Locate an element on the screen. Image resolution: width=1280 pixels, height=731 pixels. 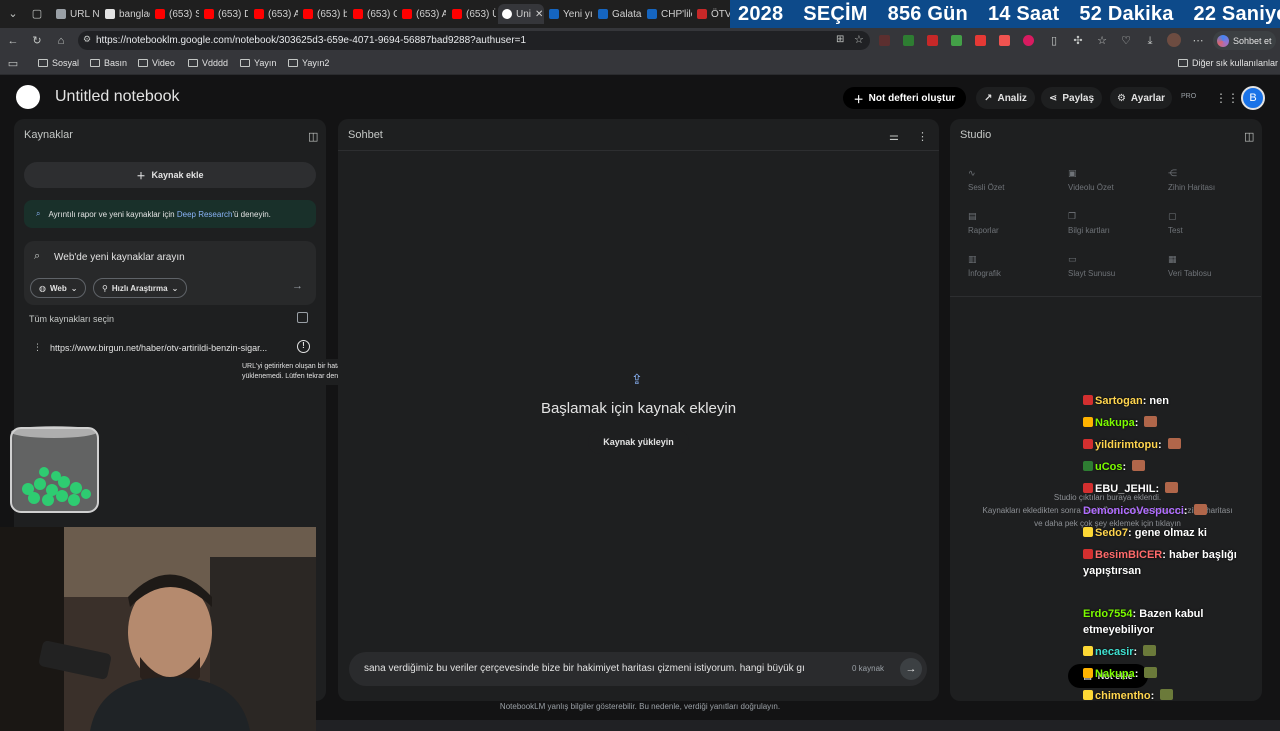
install-app-icon: ⊞ is located at coordinates (840, 39).